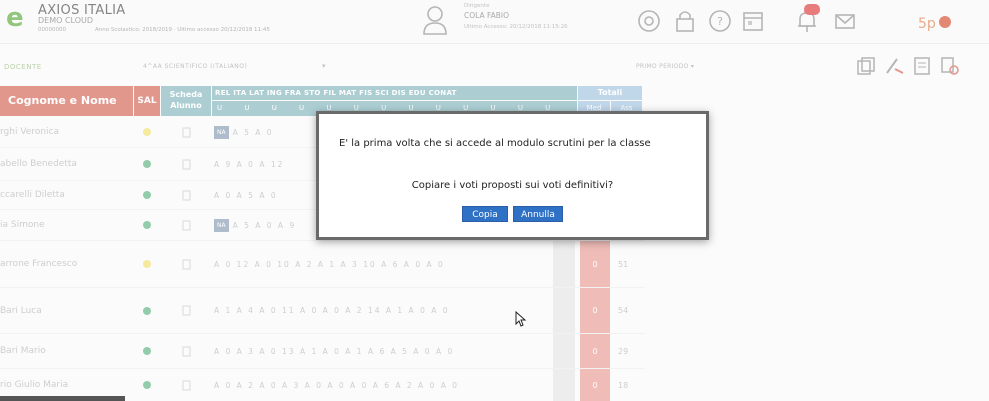 This screenshot has height=401, width=989. What do you see at coordinates (62, 398) in the screenshot?
I see `bottom-bar` at bounding box center [62, 398].